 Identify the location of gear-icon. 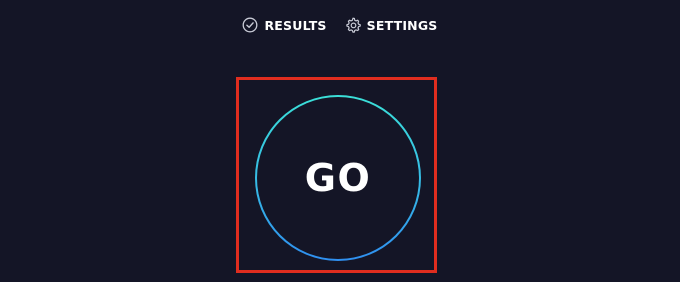
(353, 25).